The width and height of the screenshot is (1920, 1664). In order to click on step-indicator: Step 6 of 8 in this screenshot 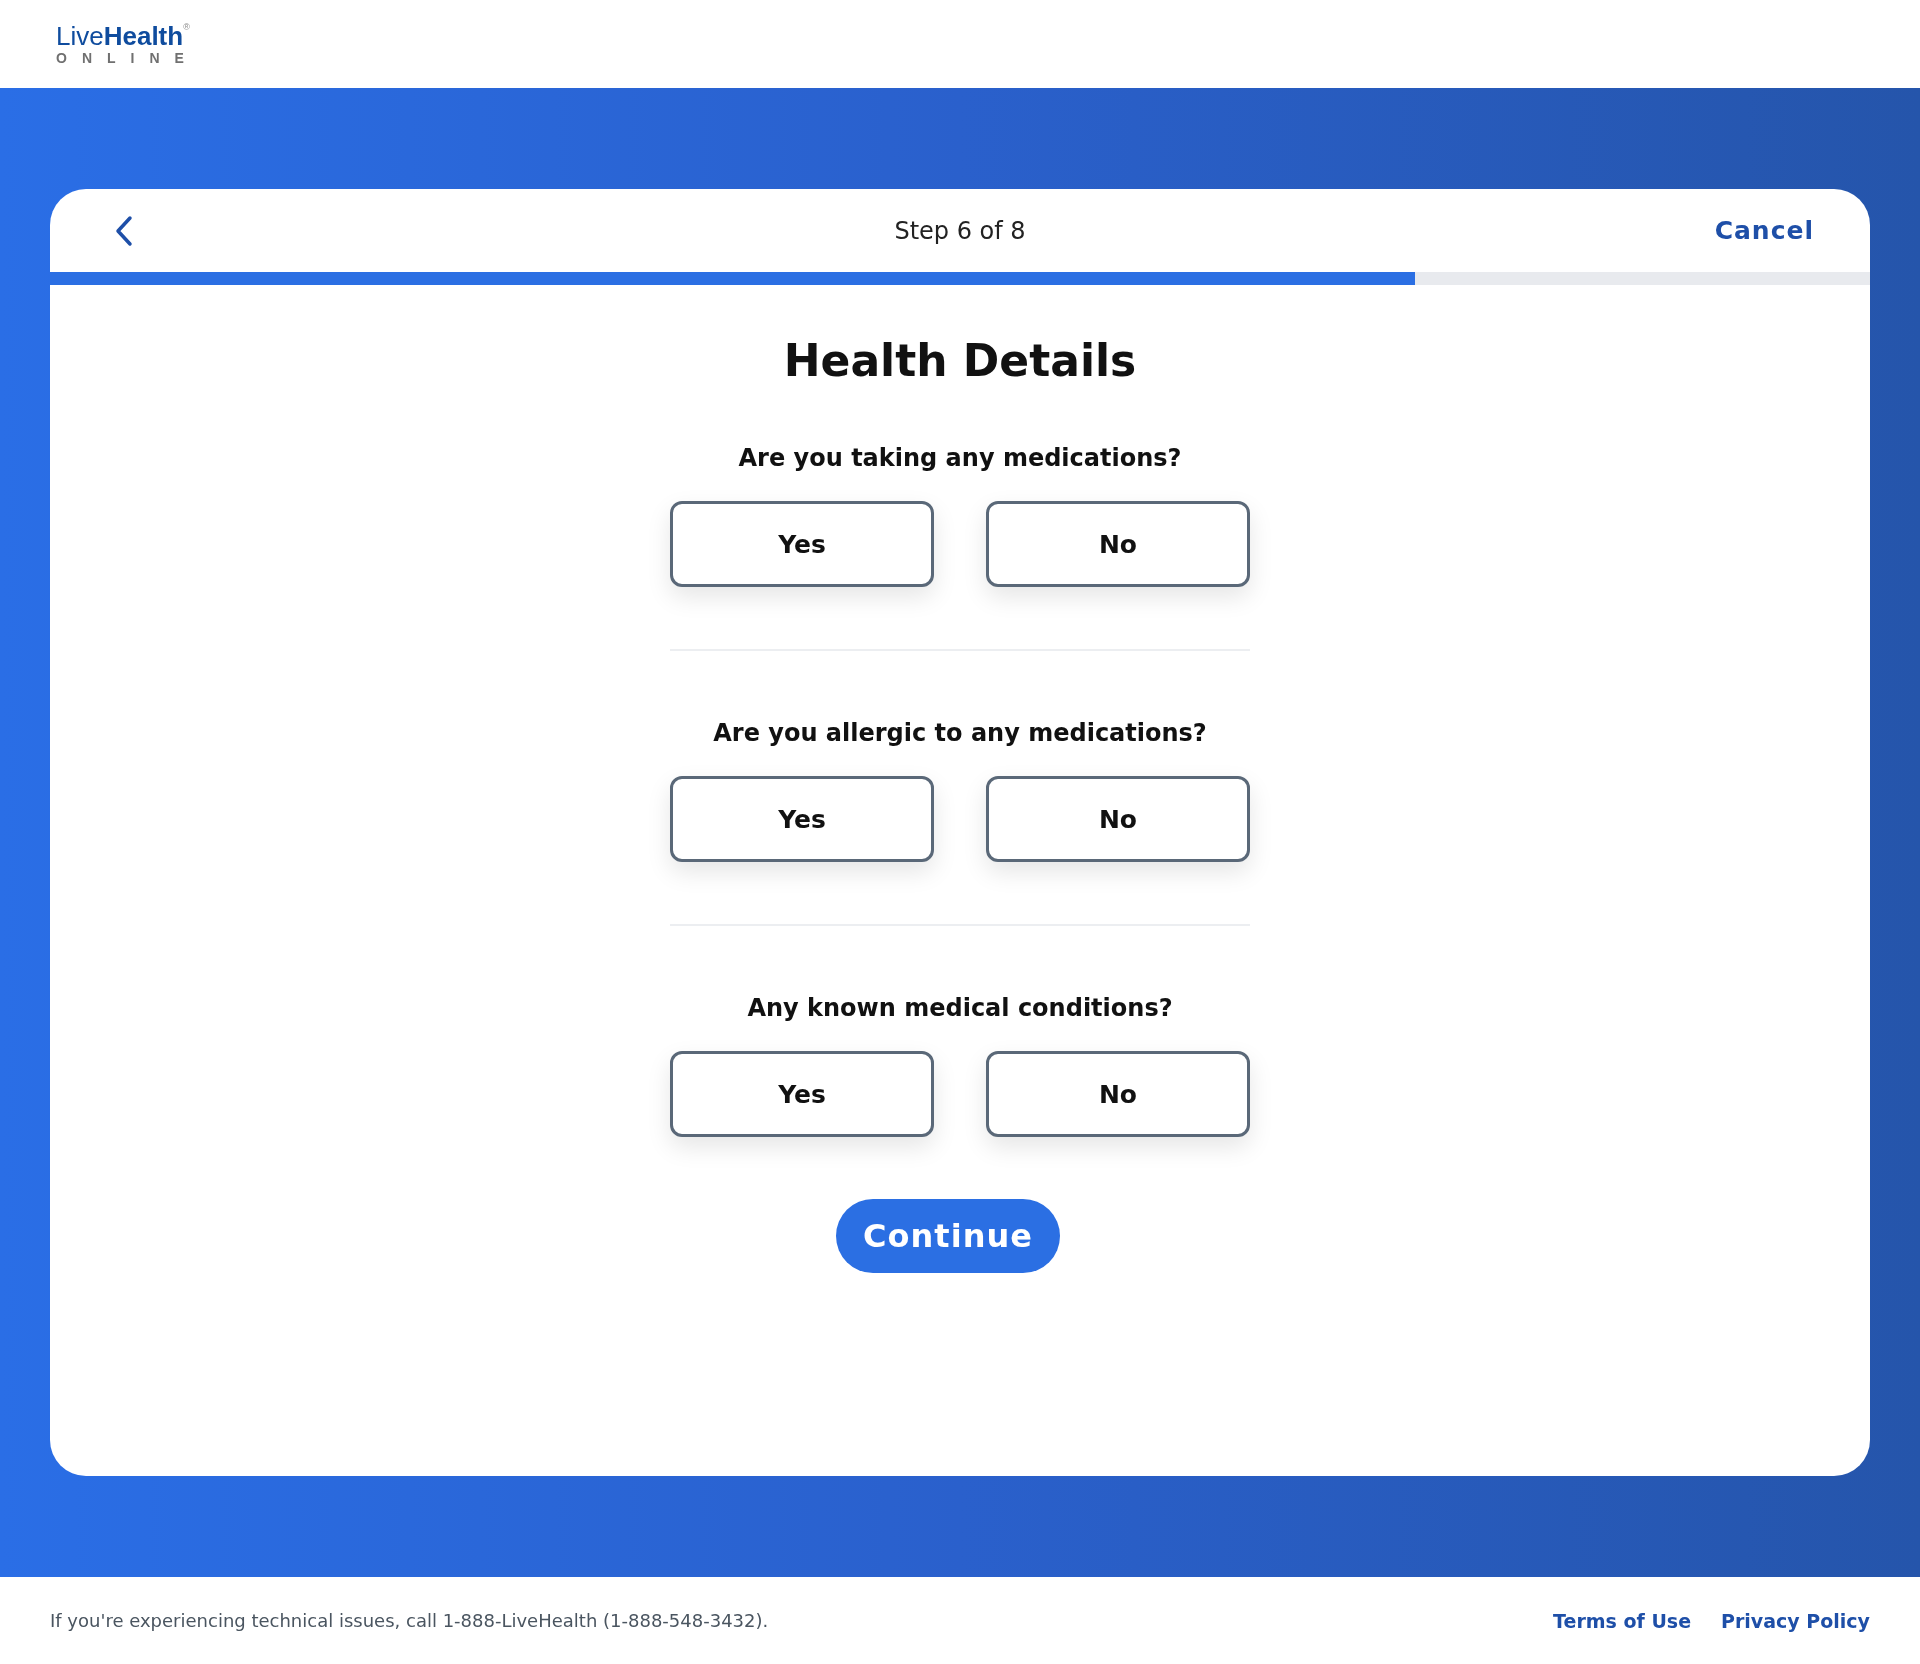, I will do `click(960, 230)`.